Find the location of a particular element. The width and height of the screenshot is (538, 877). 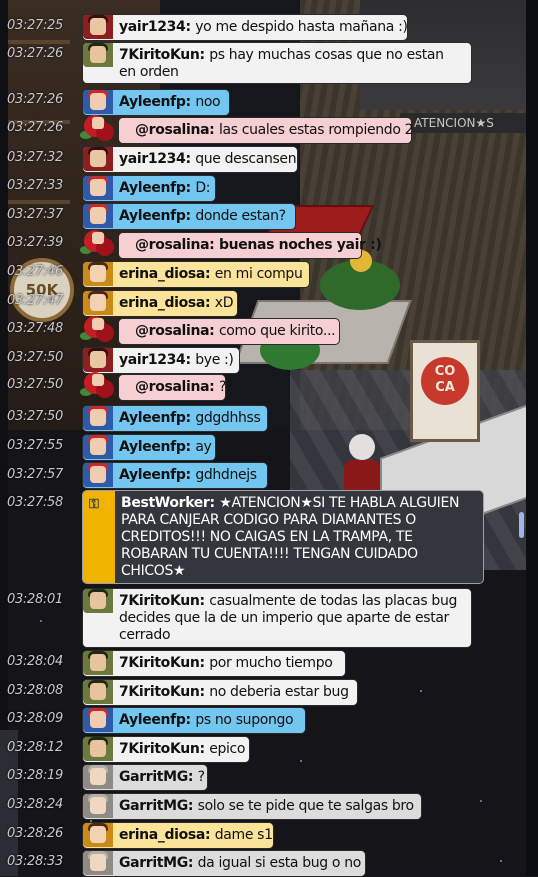

message-timestamp: 03:27:46 is located at coordinates (35, 271).